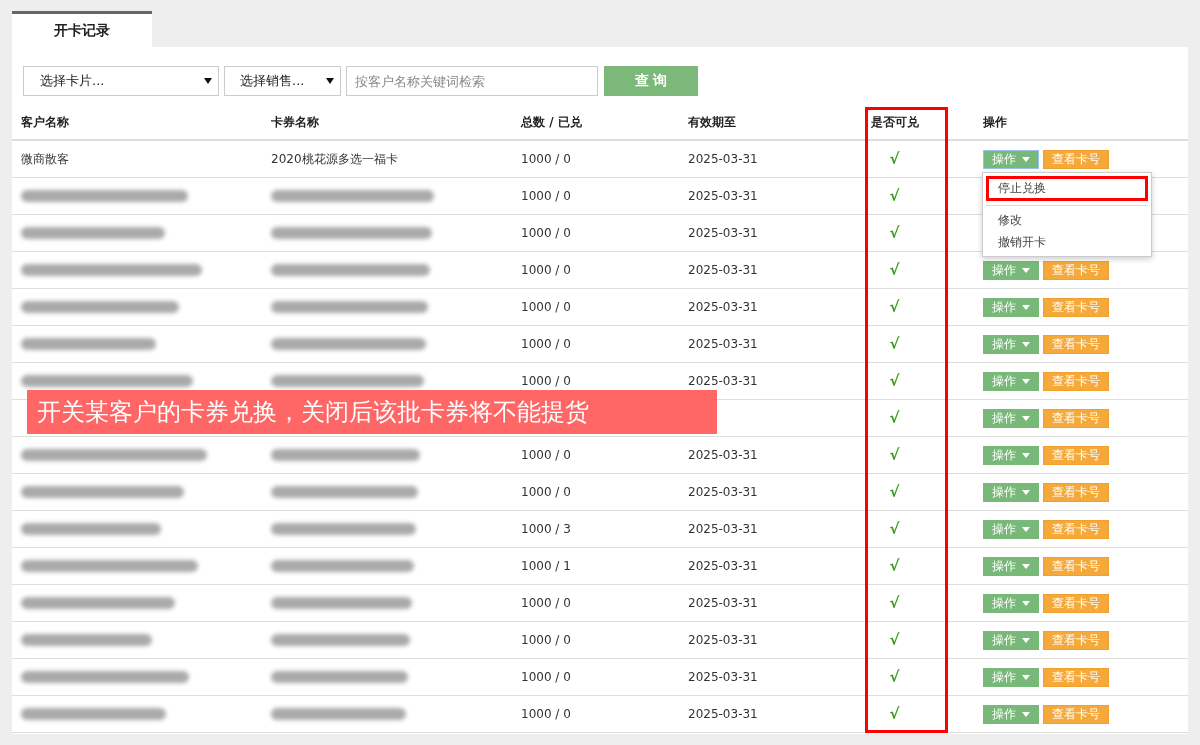 This screenshot has width=1200, height=745. I want to click on column-header: 操作, so click(995, 122).